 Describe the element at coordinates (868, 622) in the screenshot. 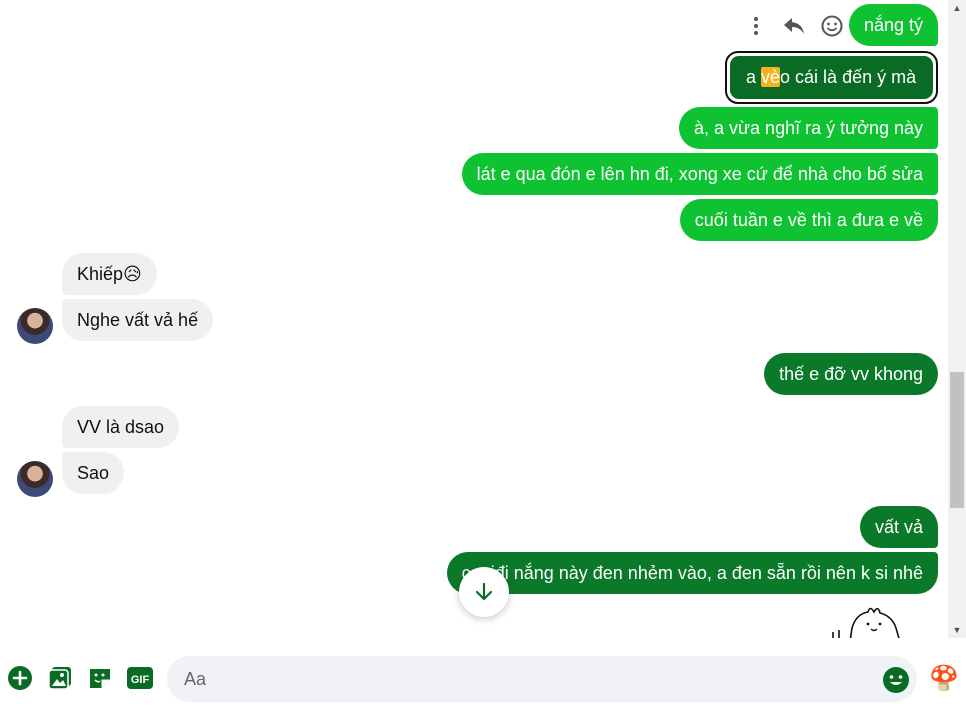

I see `sticker-image` at that location.